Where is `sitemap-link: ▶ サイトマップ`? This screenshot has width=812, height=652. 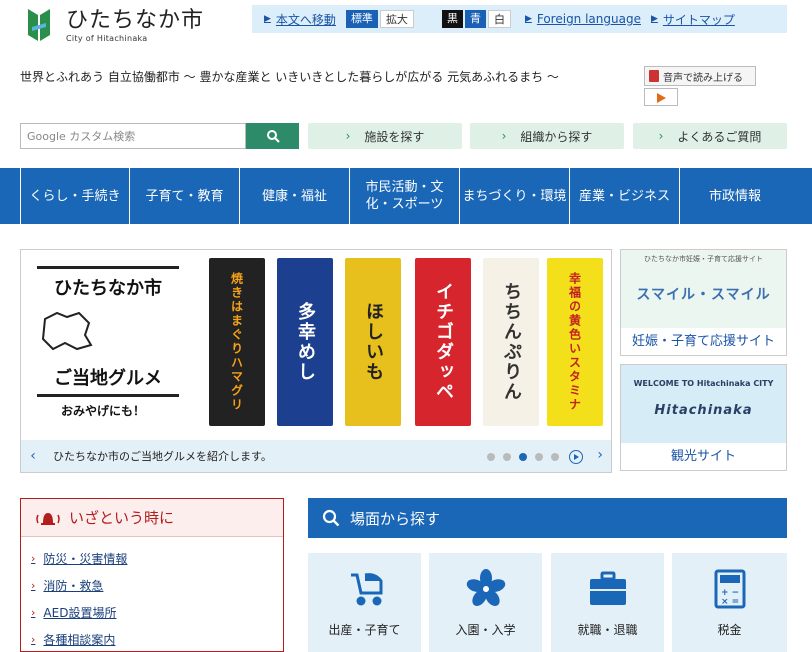 sitemap-link: ▶ サイトマップ is located at coordinates (693, 19).